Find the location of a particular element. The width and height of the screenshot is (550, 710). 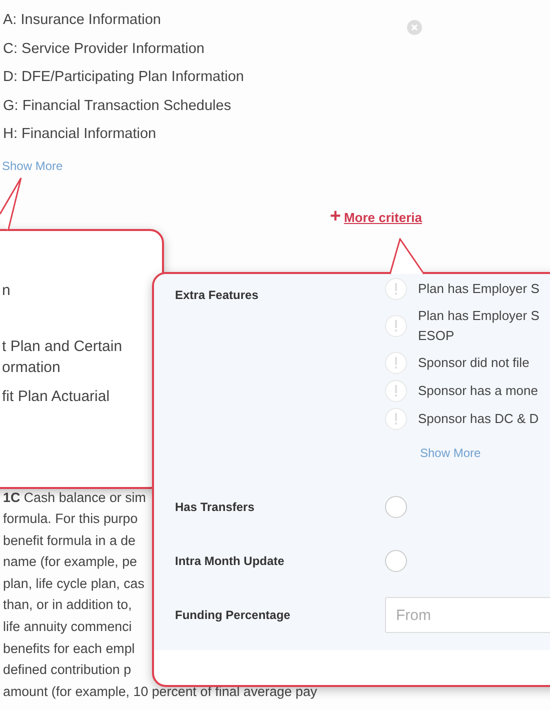

paragraph-line: name (for example, pe is located at coordinates (70, 562).